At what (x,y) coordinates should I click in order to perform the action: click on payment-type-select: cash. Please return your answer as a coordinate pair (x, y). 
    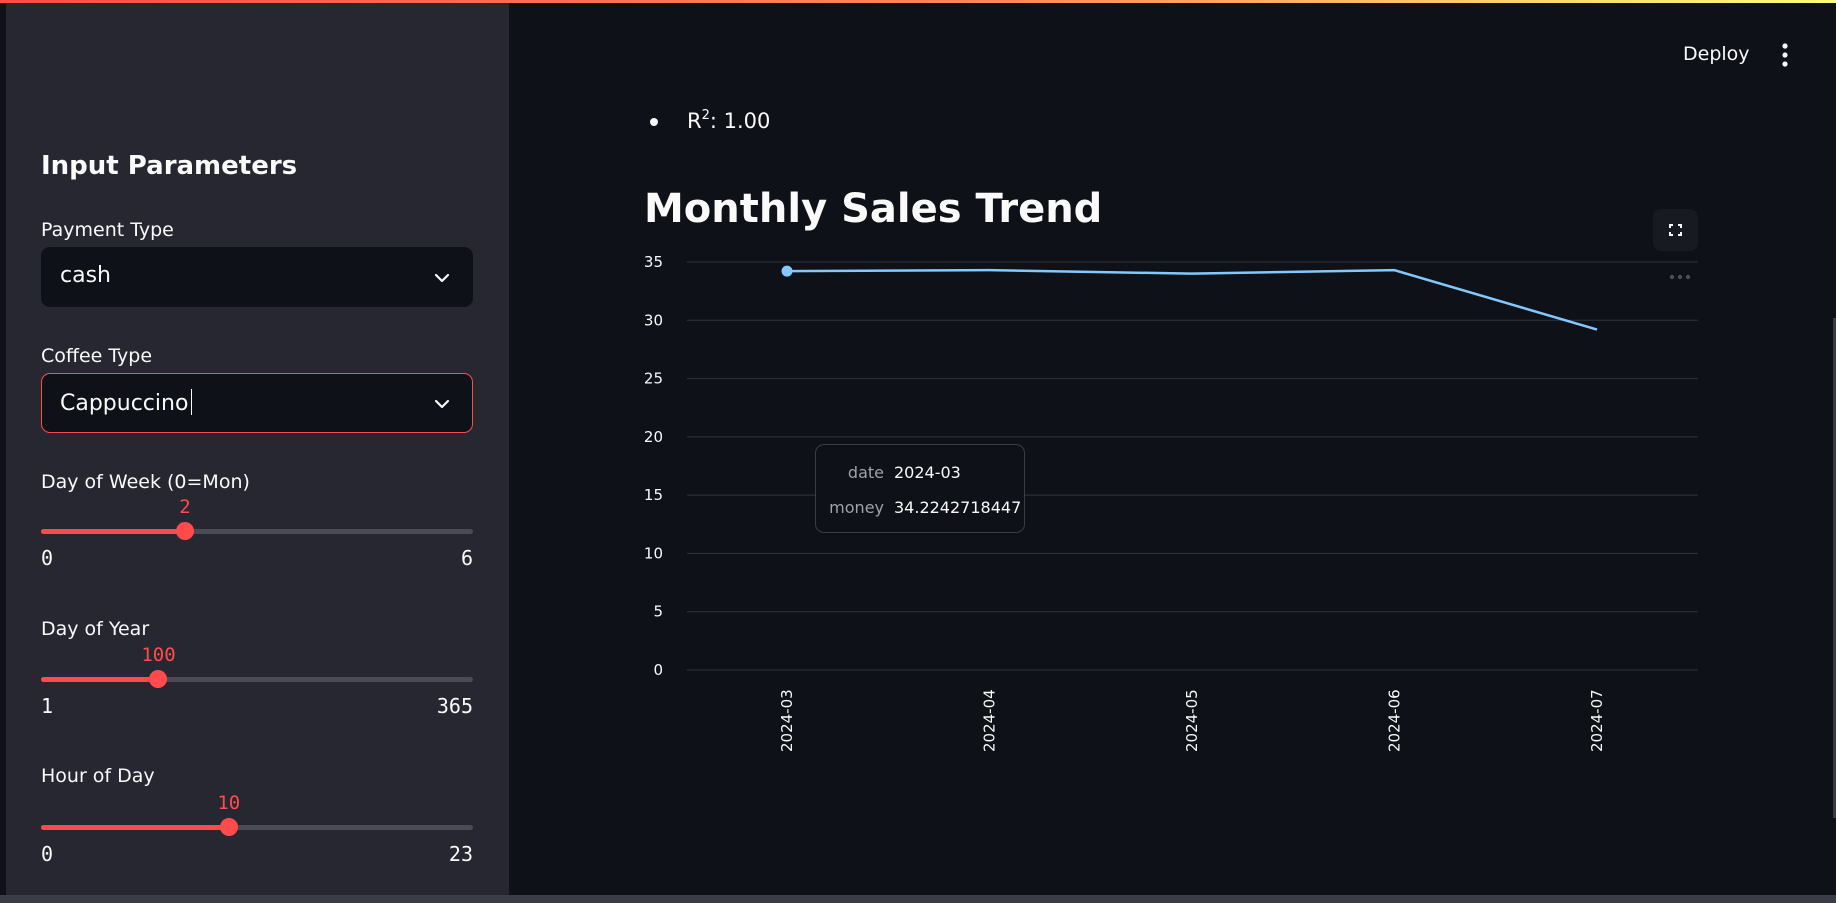
    Looking at the image, I should click on (257, 277).